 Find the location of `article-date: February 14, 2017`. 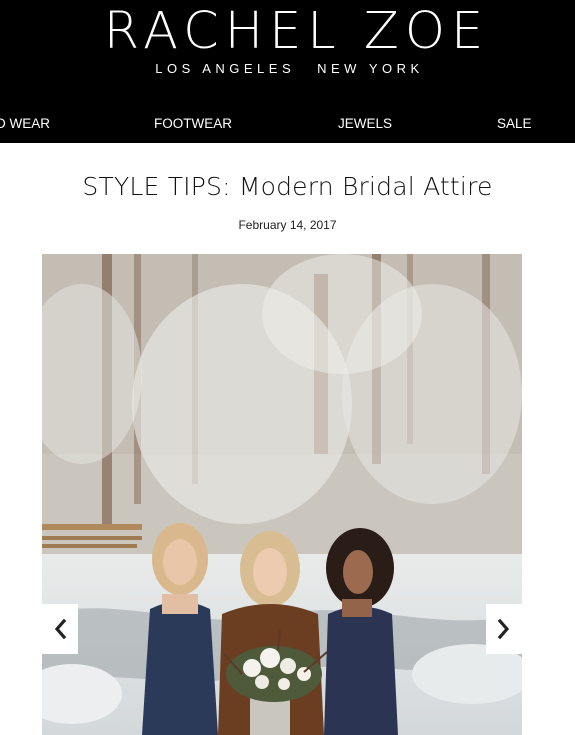

article-date: February 14, 2017 is located at coordinates (287, 225).